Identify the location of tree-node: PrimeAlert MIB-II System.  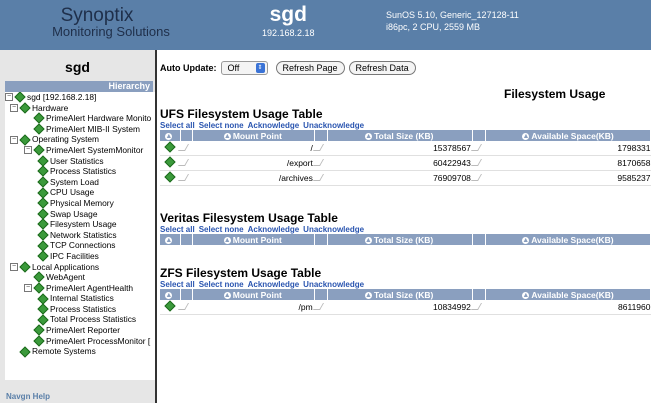
(80, 129).